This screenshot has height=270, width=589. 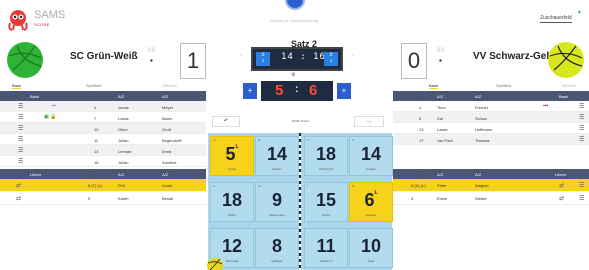 I want to click on logo-subtitle: SCORE, so click(x=42, y=24).